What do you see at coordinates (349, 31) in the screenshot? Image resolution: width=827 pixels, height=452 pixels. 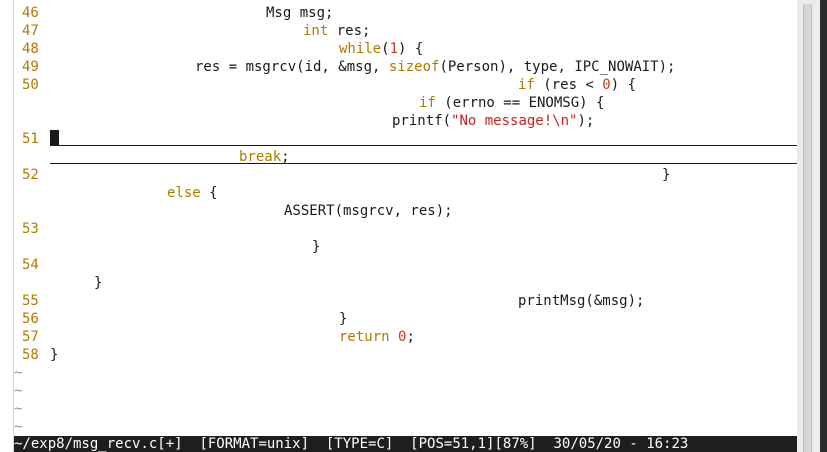 I see `code-token: res;` at bounding box center [349, 31].